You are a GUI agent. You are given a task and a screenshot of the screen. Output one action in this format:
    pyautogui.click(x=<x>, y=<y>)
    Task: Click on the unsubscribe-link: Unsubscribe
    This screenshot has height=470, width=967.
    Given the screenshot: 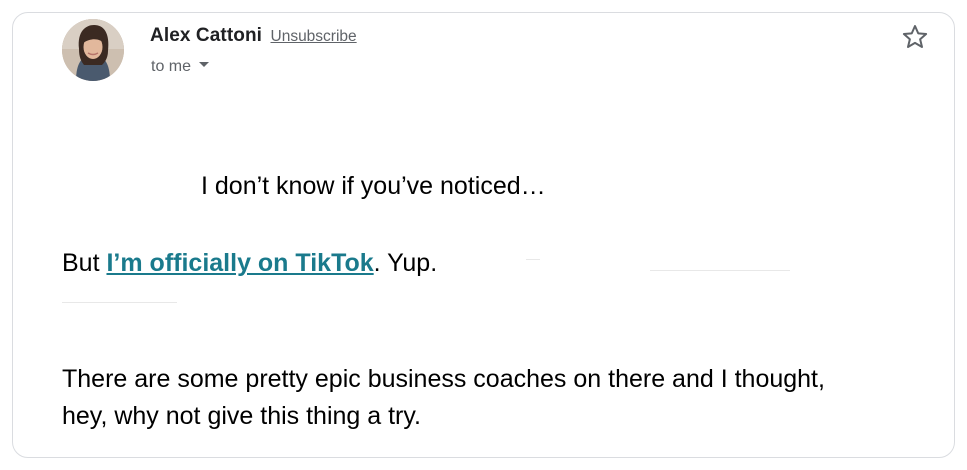 What is the action you would take?
    pyautogui.click(x=314, y=36)
    